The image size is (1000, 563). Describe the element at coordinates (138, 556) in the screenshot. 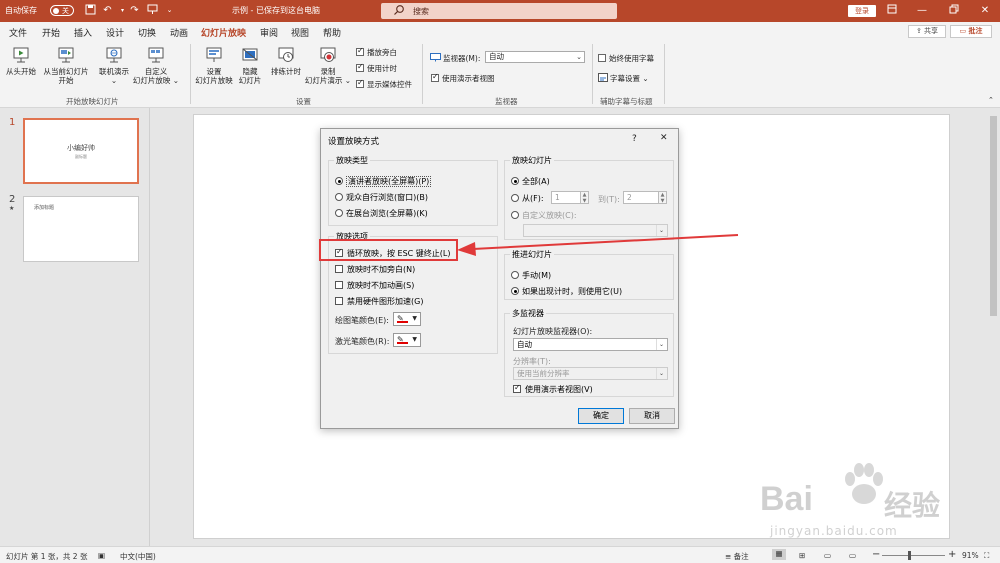

I see `language-status: 中文(中国)` at that location.